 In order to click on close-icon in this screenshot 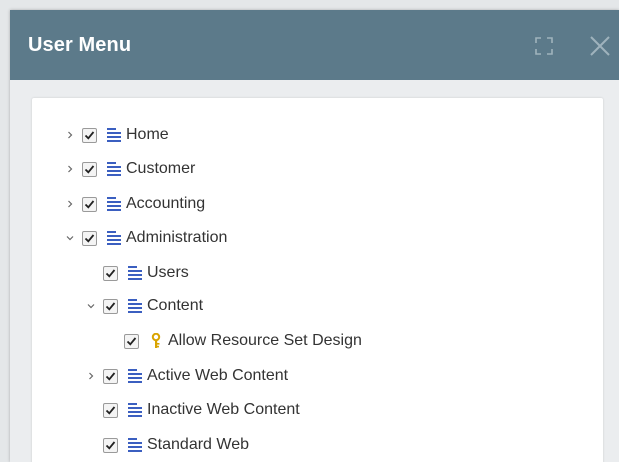, I will do `click(600, 46)`.